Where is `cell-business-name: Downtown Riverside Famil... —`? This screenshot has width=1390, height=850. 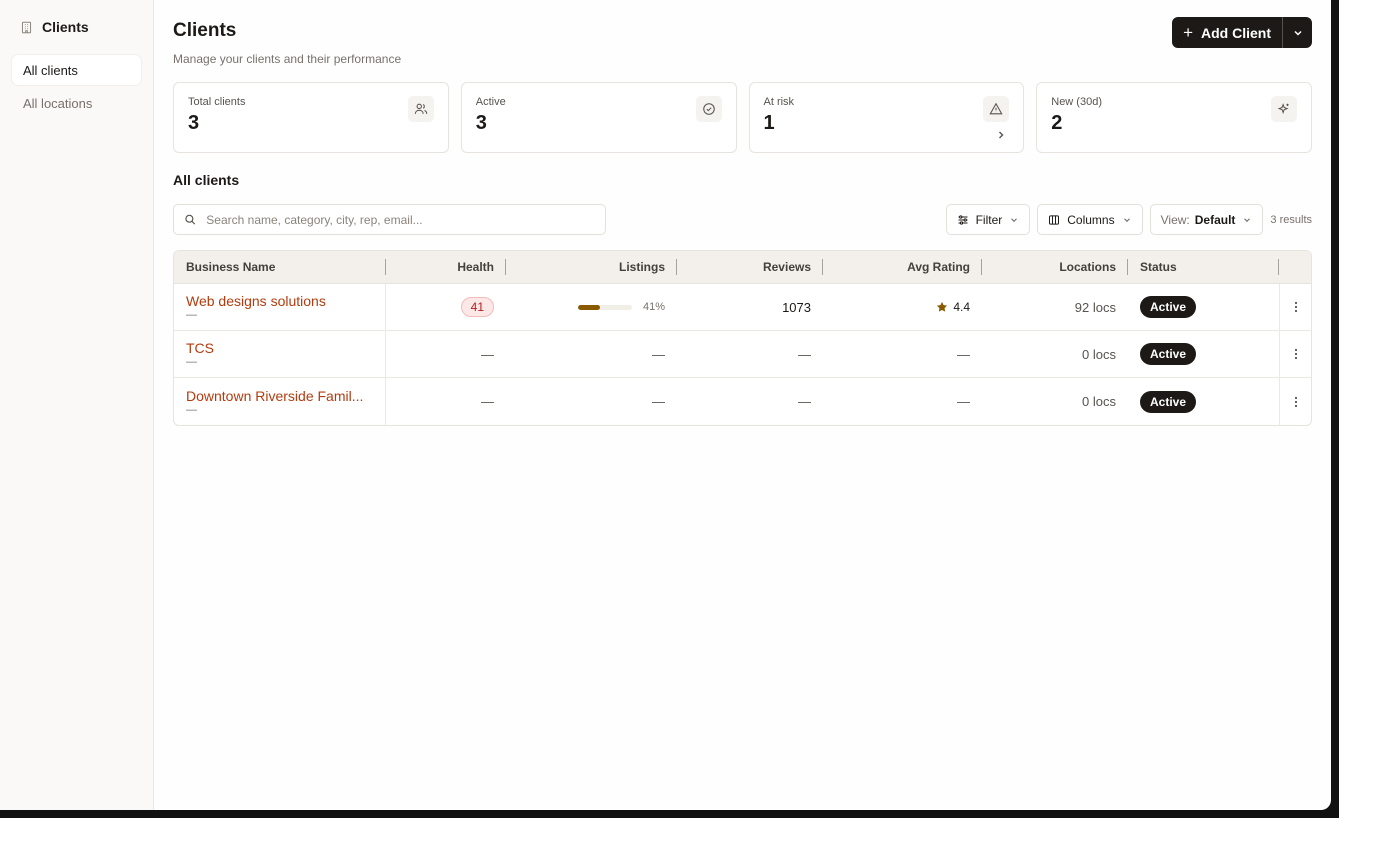
cell-business-name: Downtown Riverside Famil... — is located at coordinates (280, 401).